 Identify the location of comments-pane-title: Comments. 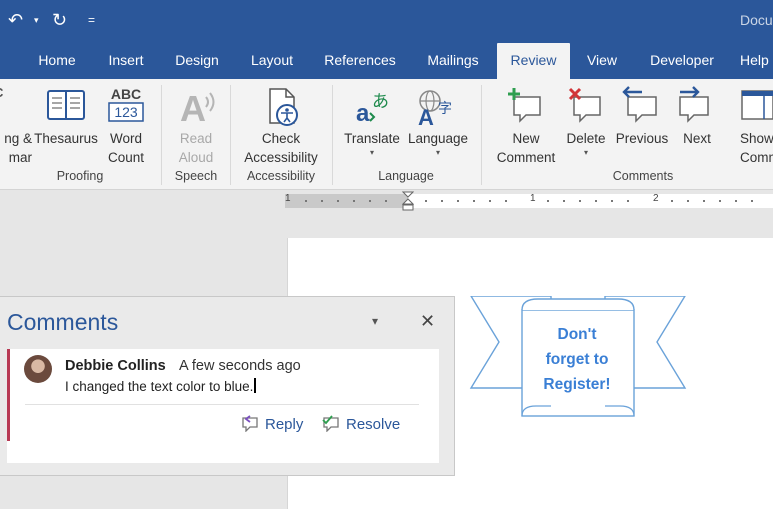
(63, 322).